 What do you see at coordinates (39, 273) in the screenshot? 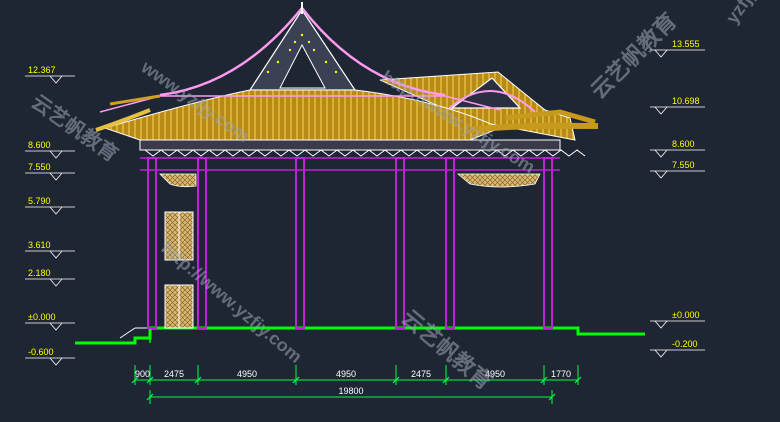
I see `level-label: 2.180` at bounding box center [39, 273].